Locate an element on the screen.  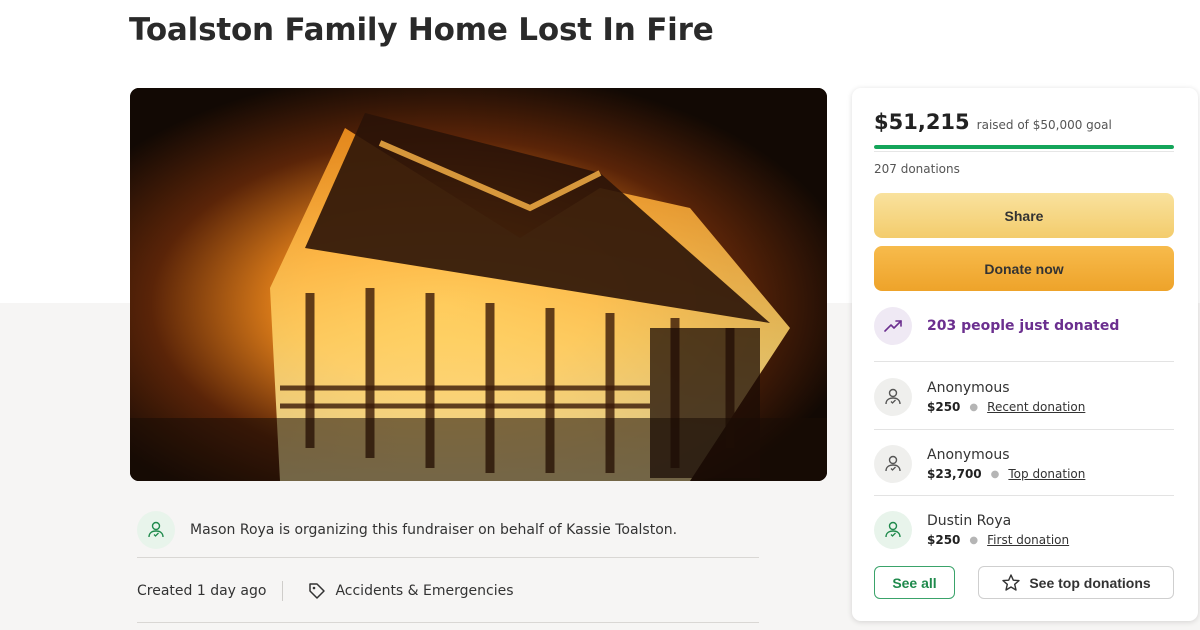
progress-fill is located at coordinates (1024, 147).